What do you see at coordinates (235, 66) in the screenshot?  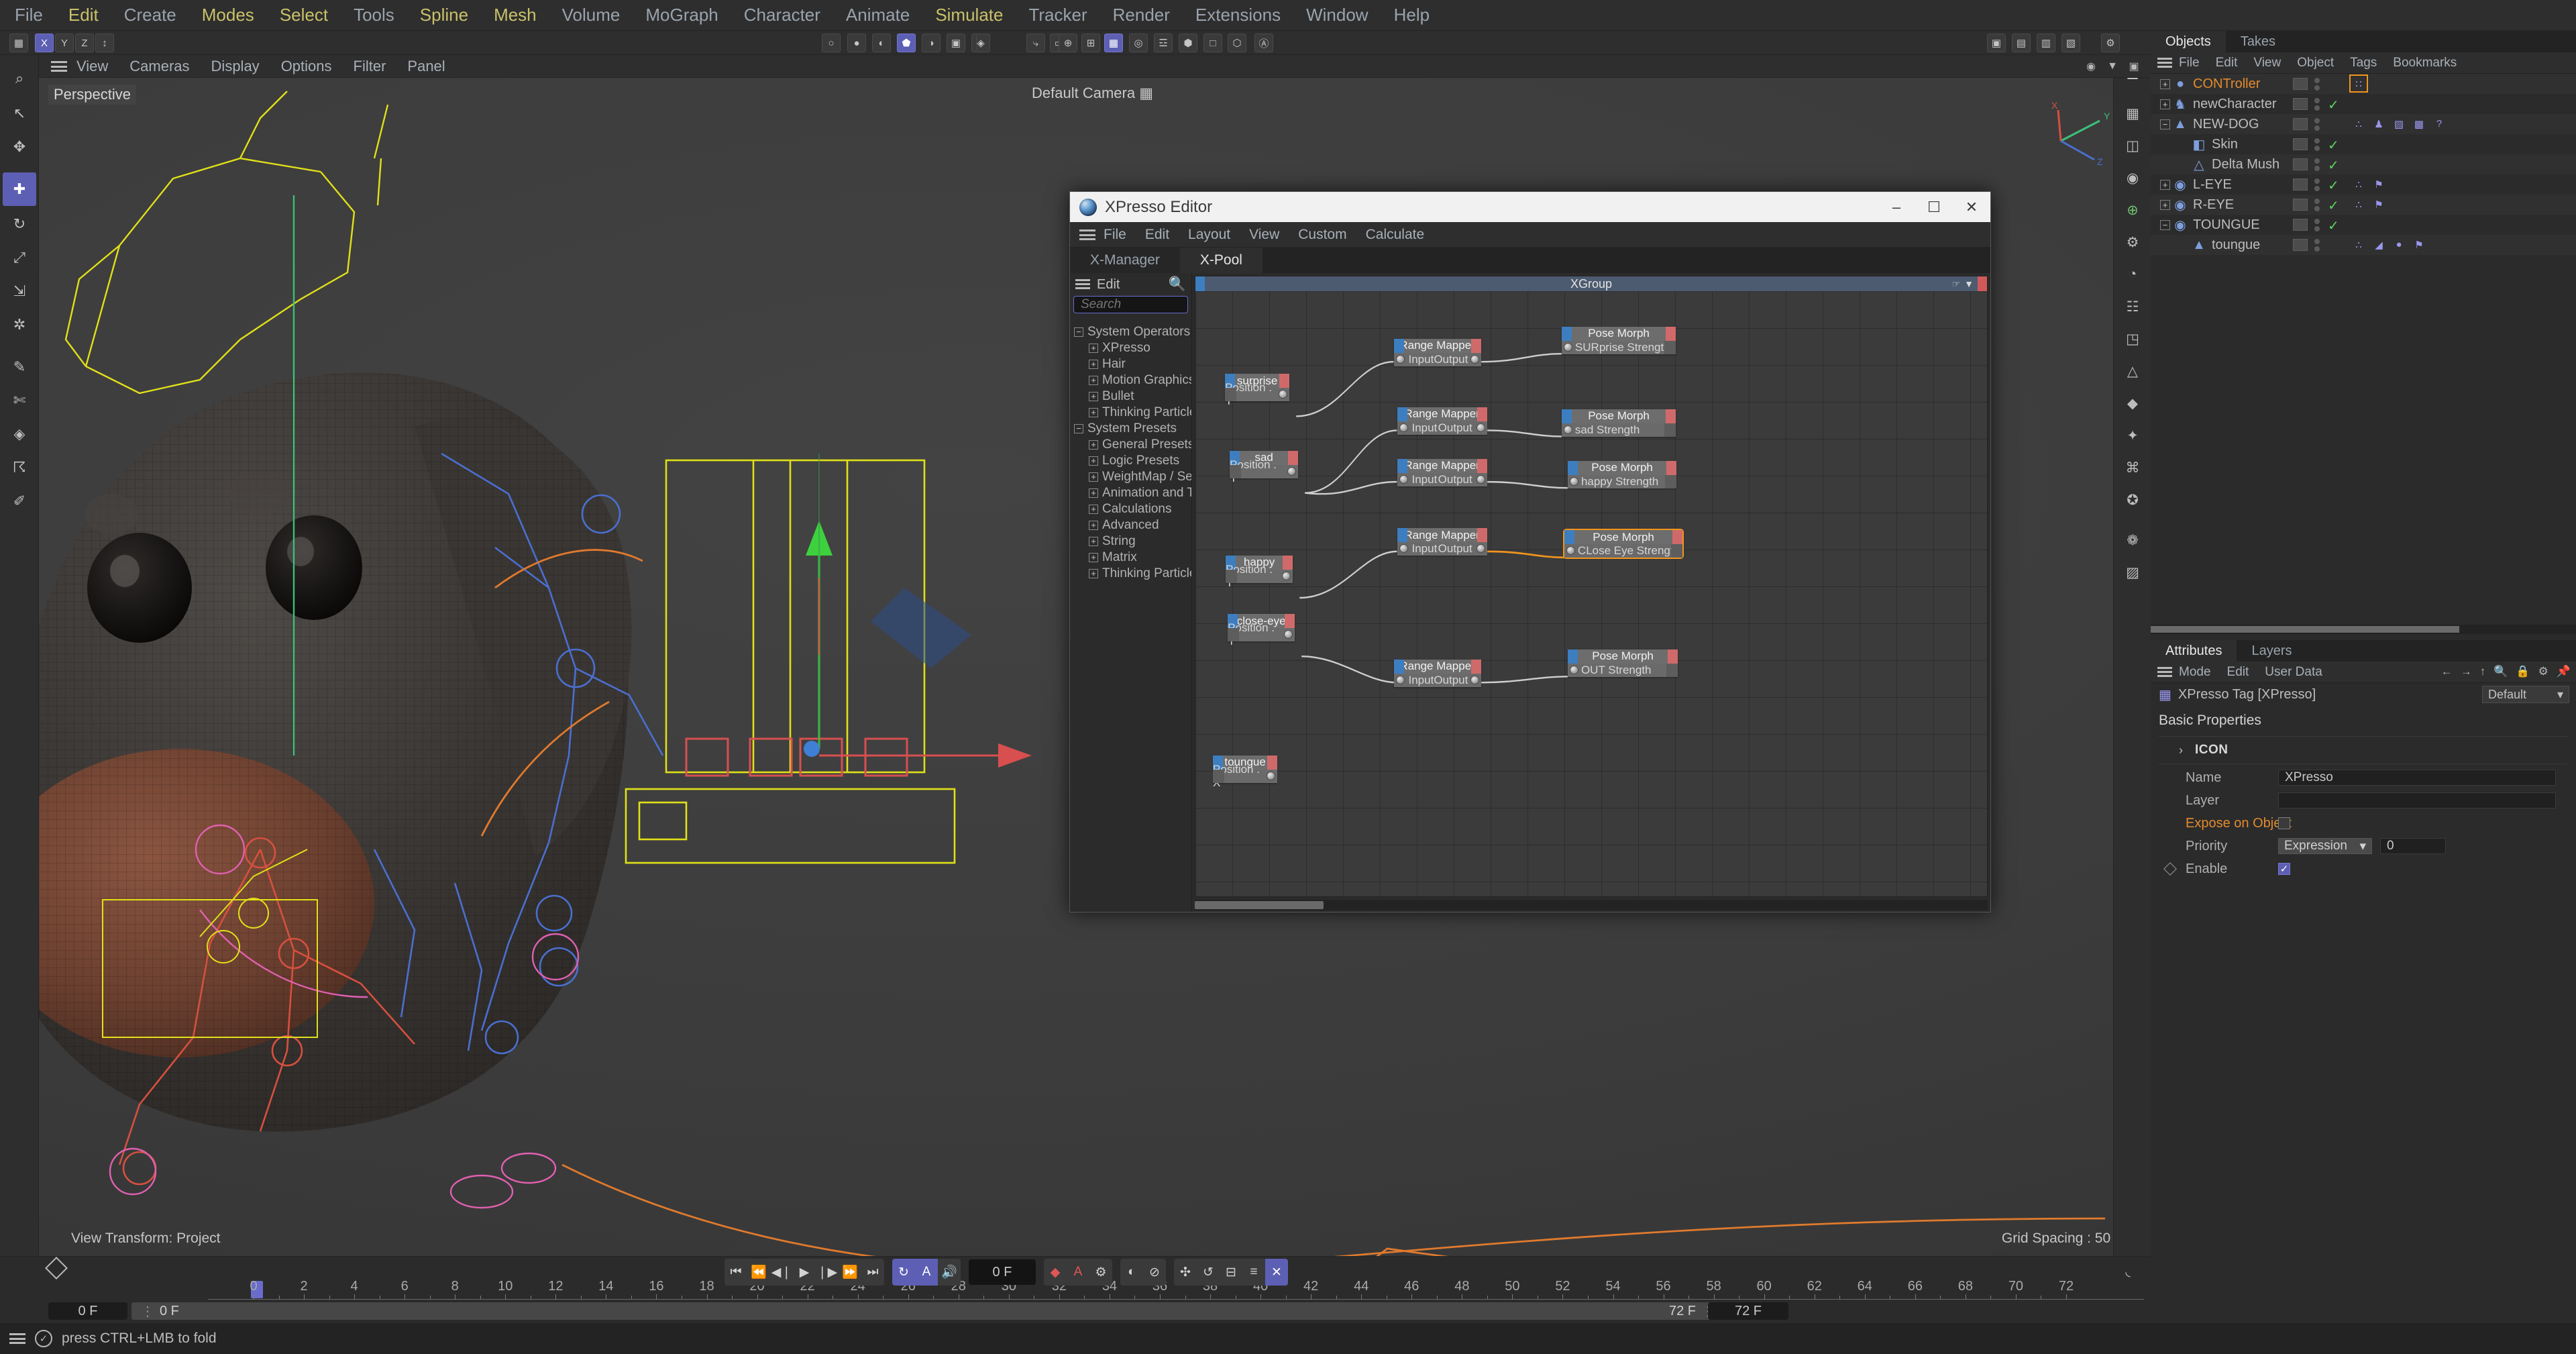 I see `viewport-menu-display: Display` at bounding box center [235, 66].